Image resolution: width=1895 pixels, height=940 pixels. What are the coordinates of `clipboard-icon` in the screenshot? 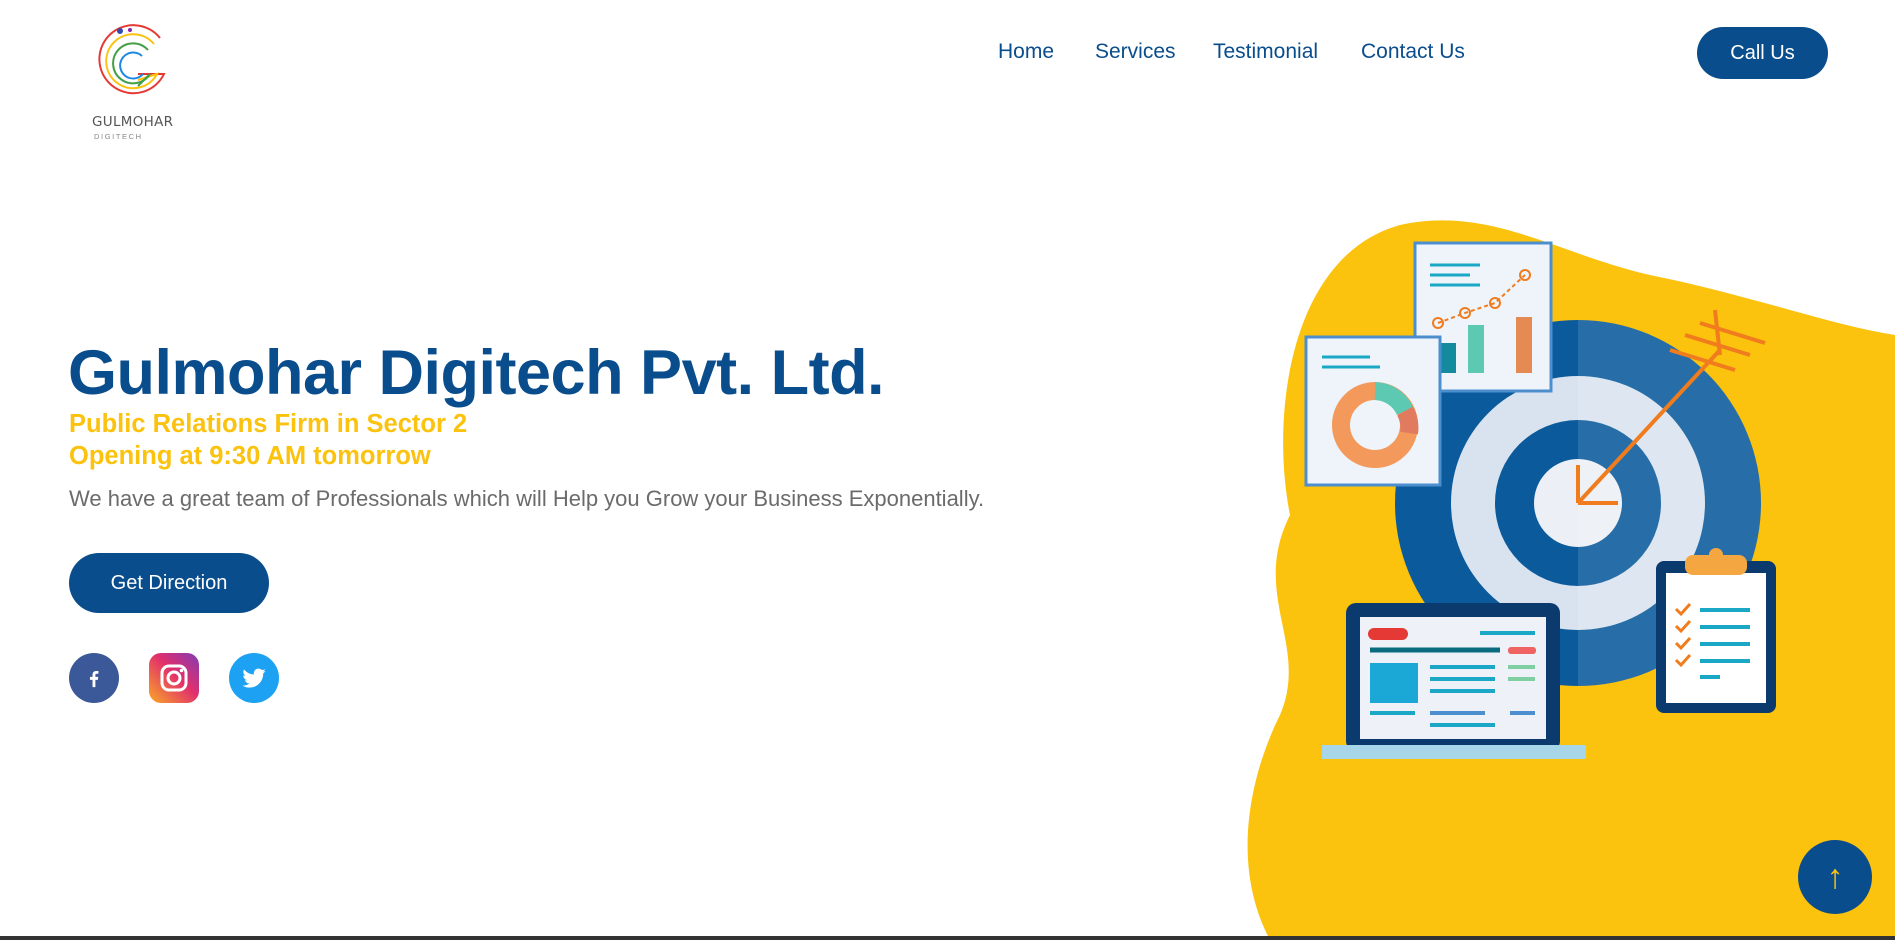 It's located at (1716, 630).